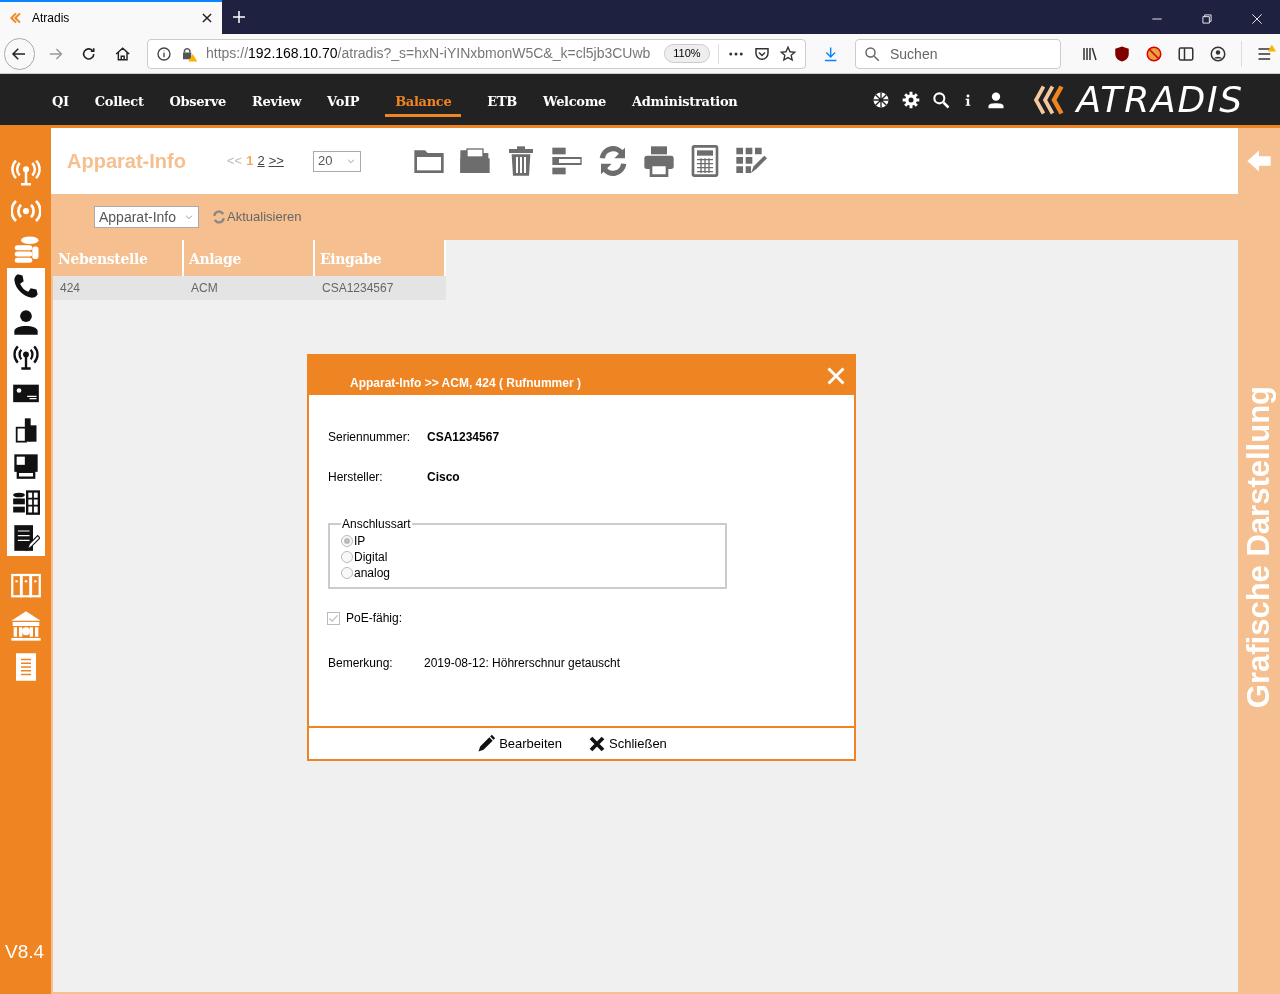  I want to click on phone-icon, so click(25, 286).